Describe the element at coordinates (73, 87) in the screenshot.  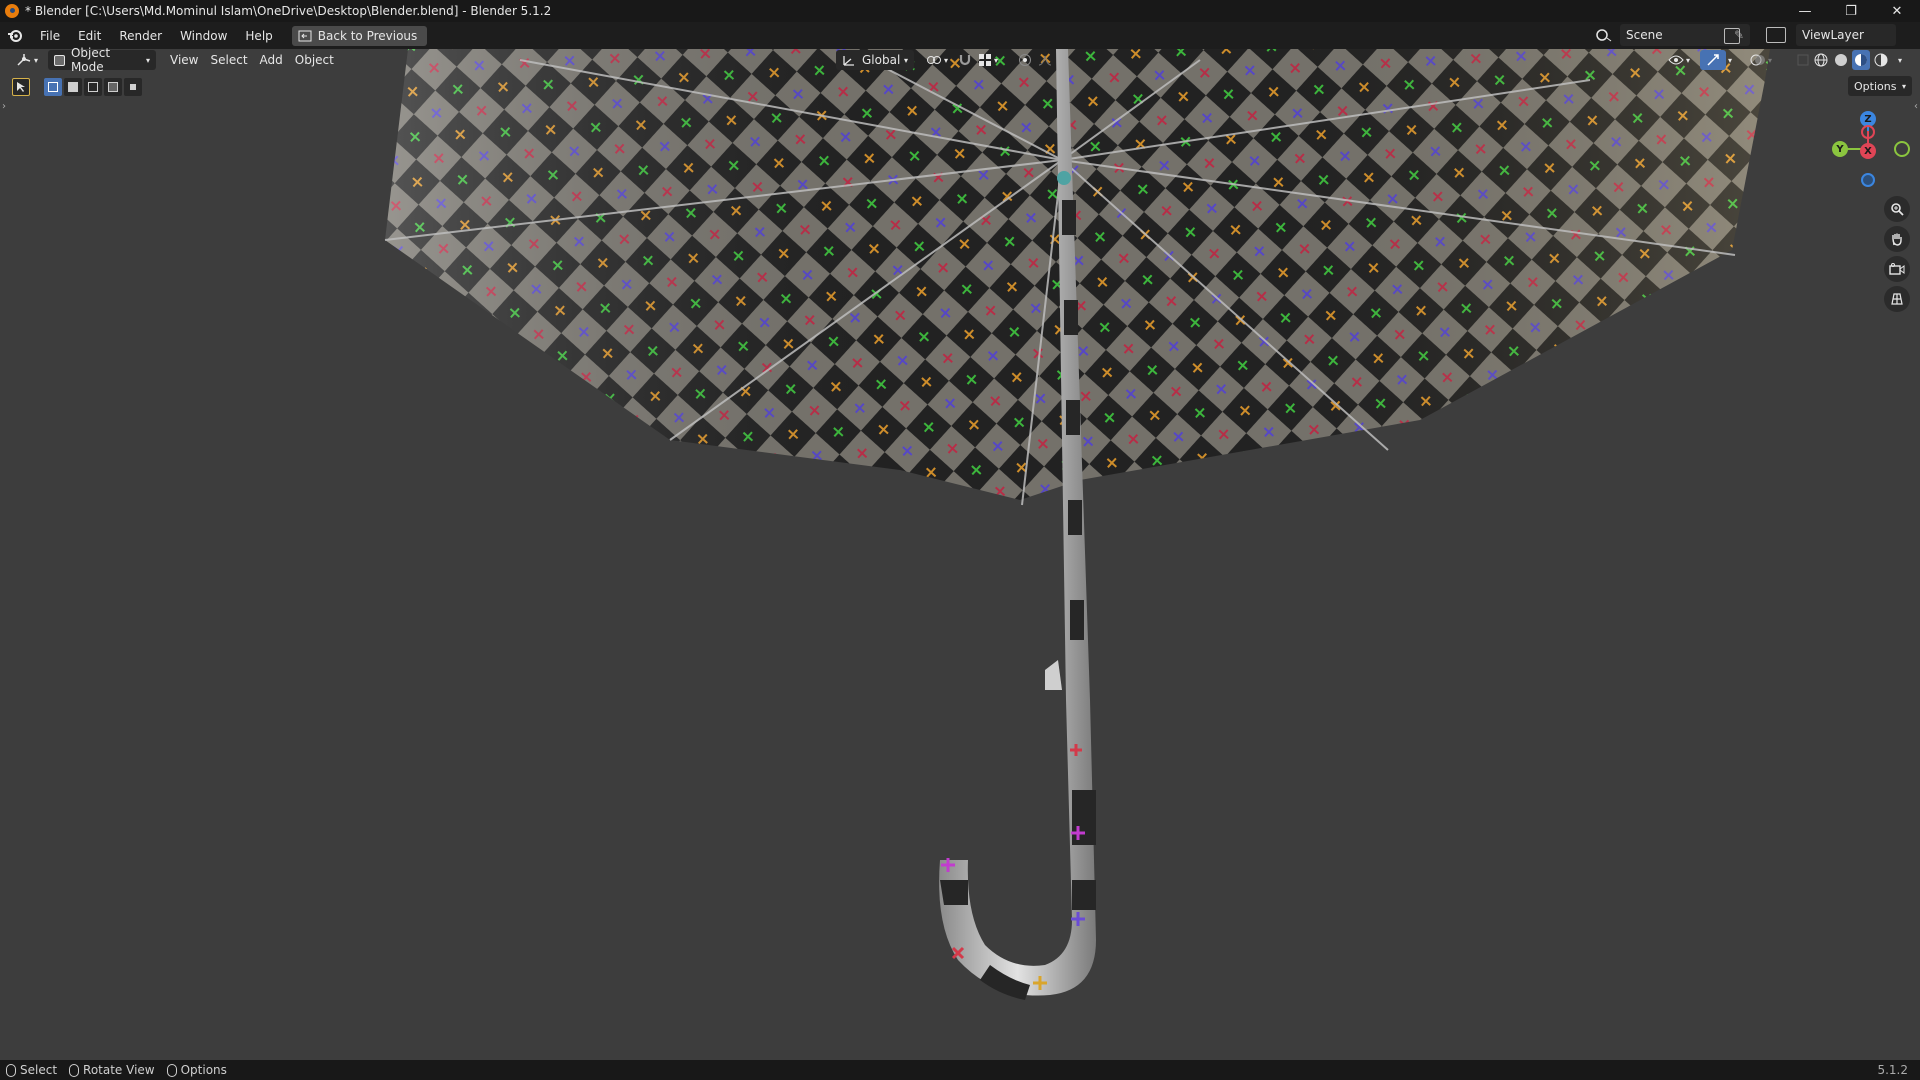
I see `select-extend-button` at that location.